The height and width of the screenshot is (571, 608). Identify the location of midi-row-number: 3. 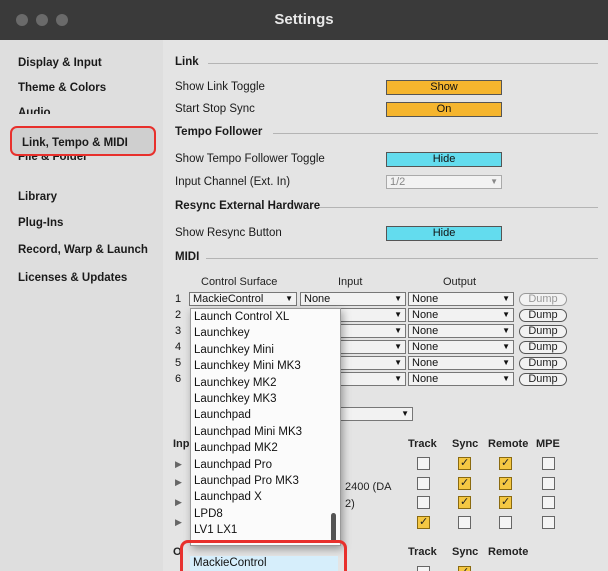
(178, 331).